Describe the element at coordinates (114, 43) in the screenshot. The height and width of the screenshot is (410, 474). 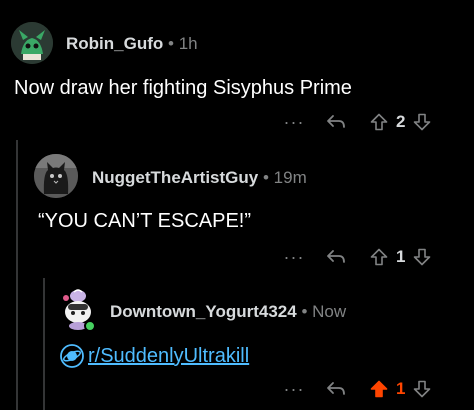
I see `comment-1-author: Robin_Gufo` at that location.